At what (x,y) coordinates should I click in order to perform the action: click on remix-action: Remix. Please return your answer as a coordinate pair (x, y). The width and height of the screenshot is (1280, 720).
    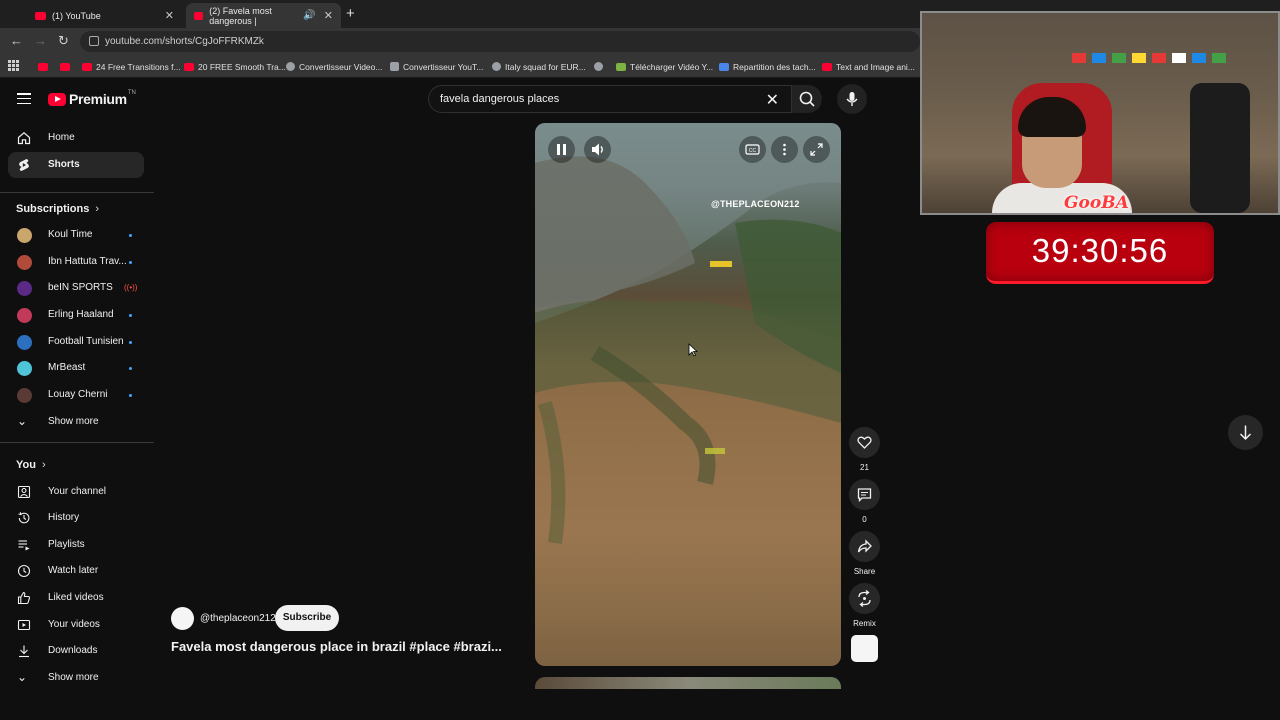
    Looking at the image, I should click on (864, 605).